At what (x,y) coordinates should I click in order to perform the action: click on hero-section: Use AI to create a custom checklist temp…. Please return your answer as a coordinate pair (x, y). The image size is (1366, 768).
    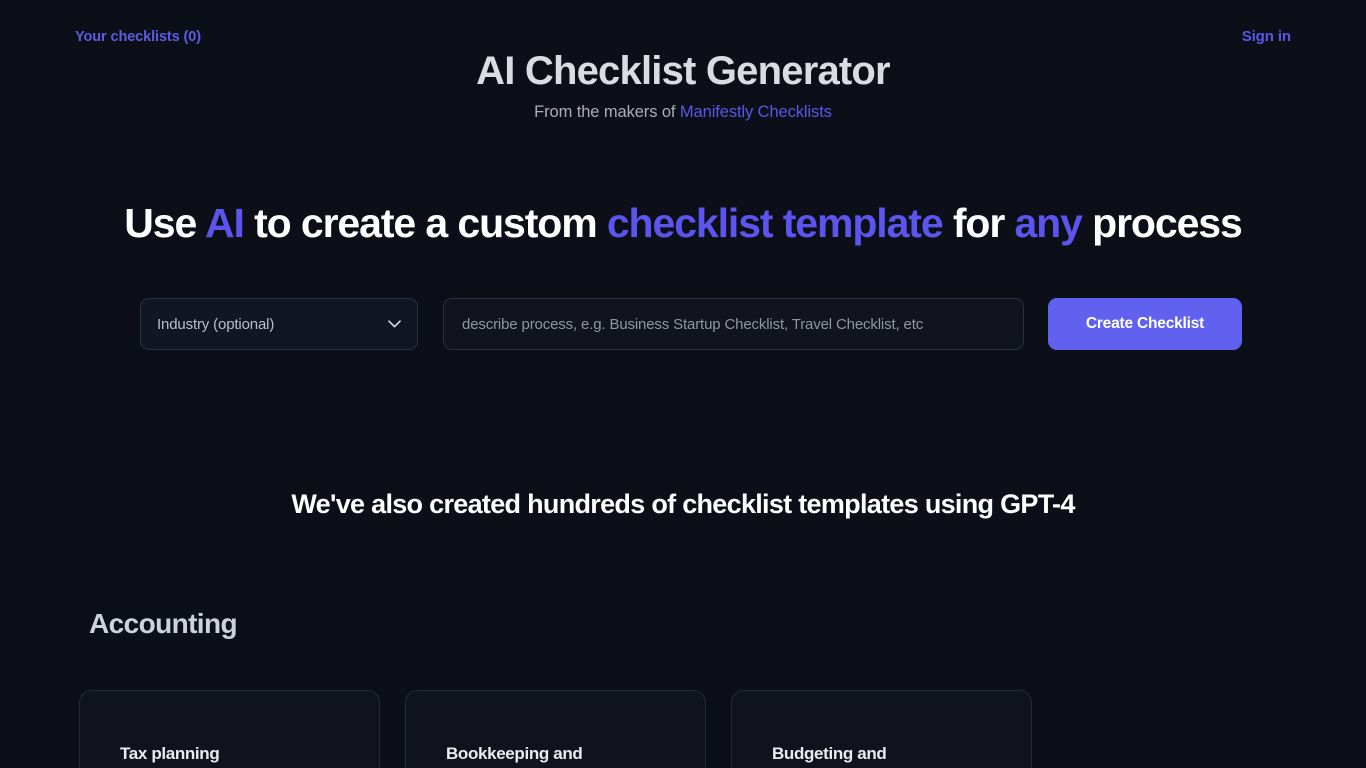
    Looking at the image, I should click on (683, 223).